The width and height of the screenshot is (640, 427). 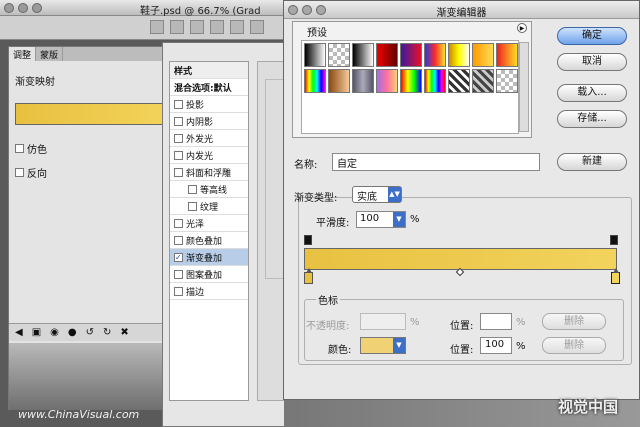 I want to click on style-item: 混合选项:默认, so click(x=209, y=87).